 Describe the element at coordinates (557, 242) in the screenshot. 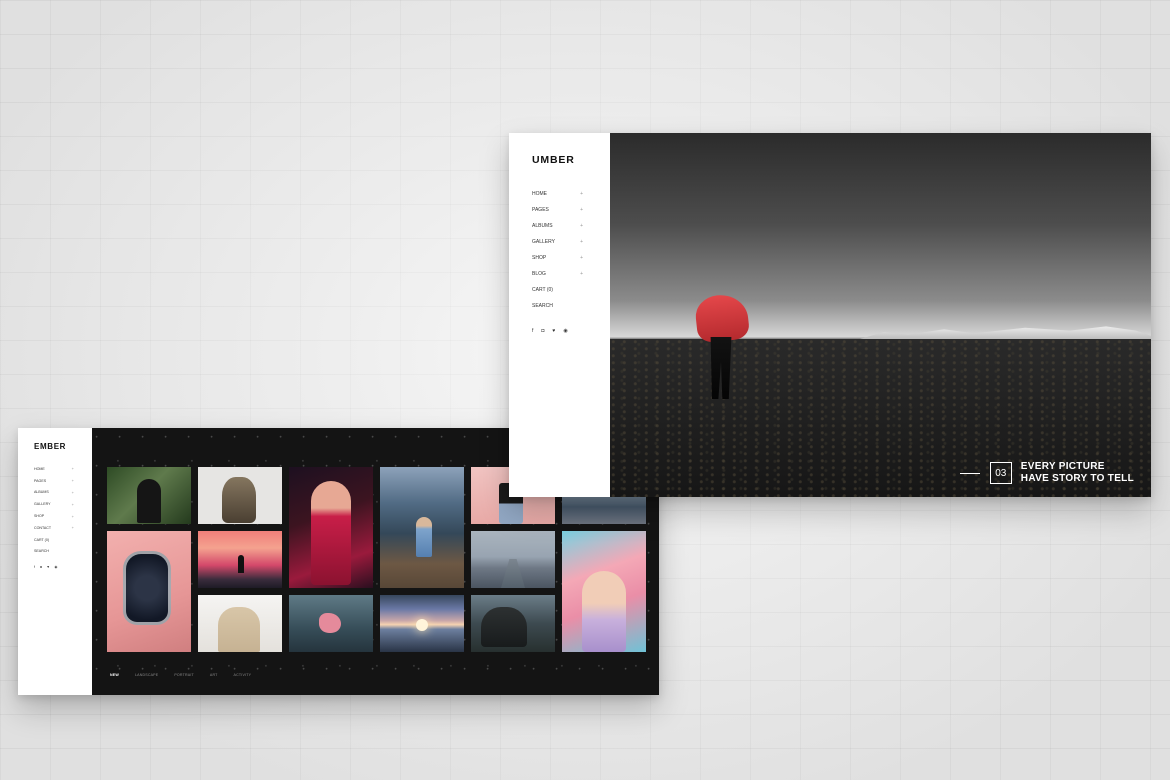

I see `umber-menu-item-gallery: GALLERY +` at that location.